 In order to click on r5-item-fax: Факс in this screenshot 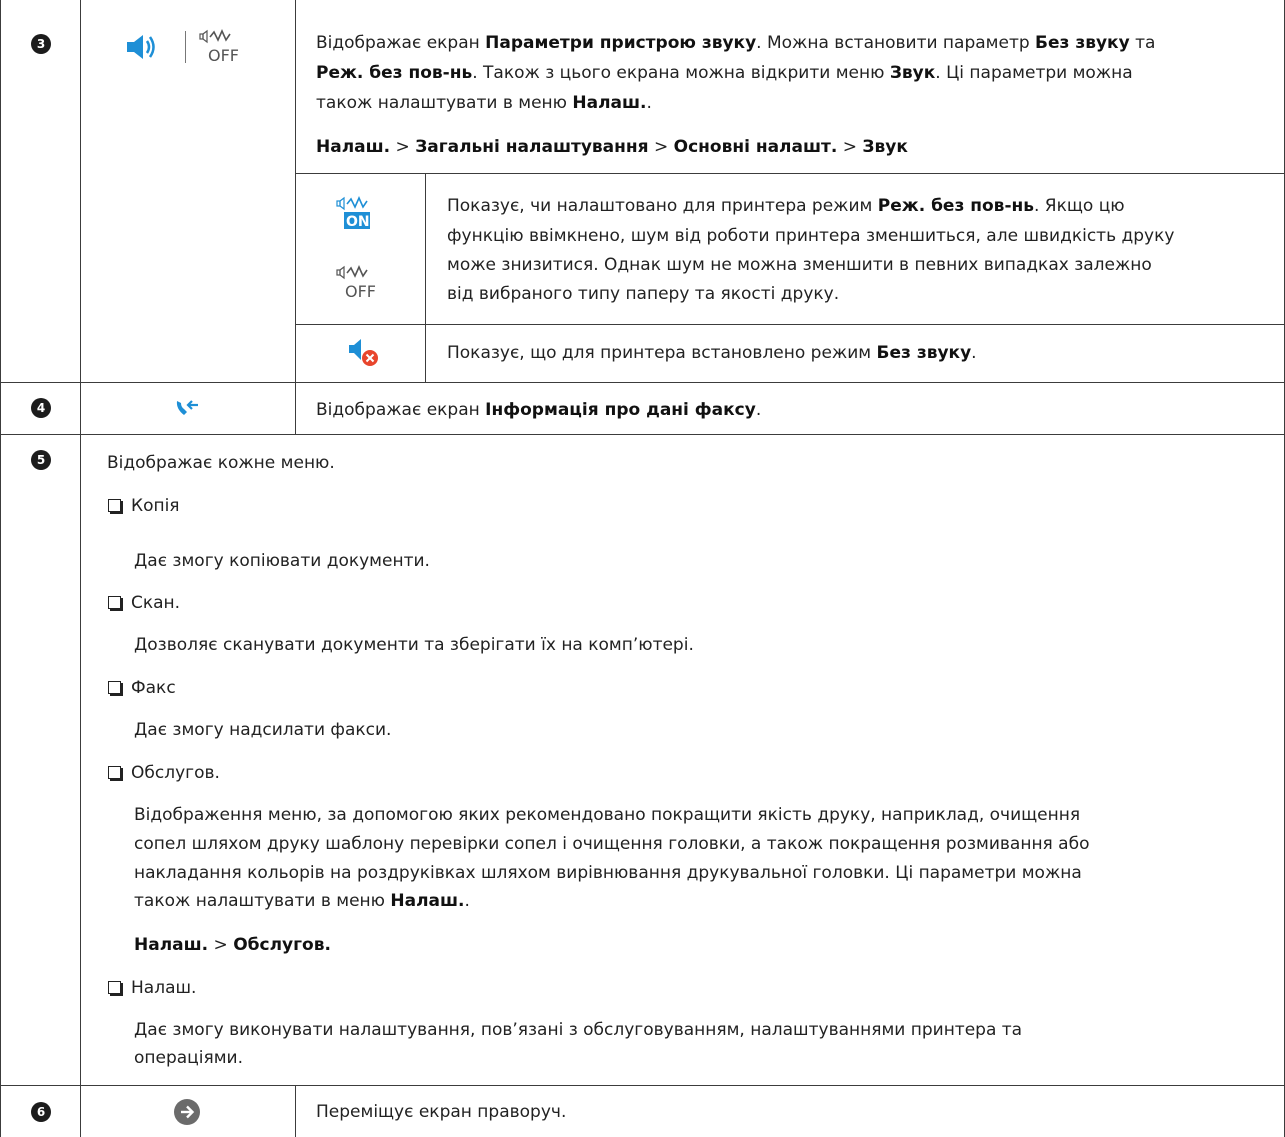, I will do `click(142, 688)`.